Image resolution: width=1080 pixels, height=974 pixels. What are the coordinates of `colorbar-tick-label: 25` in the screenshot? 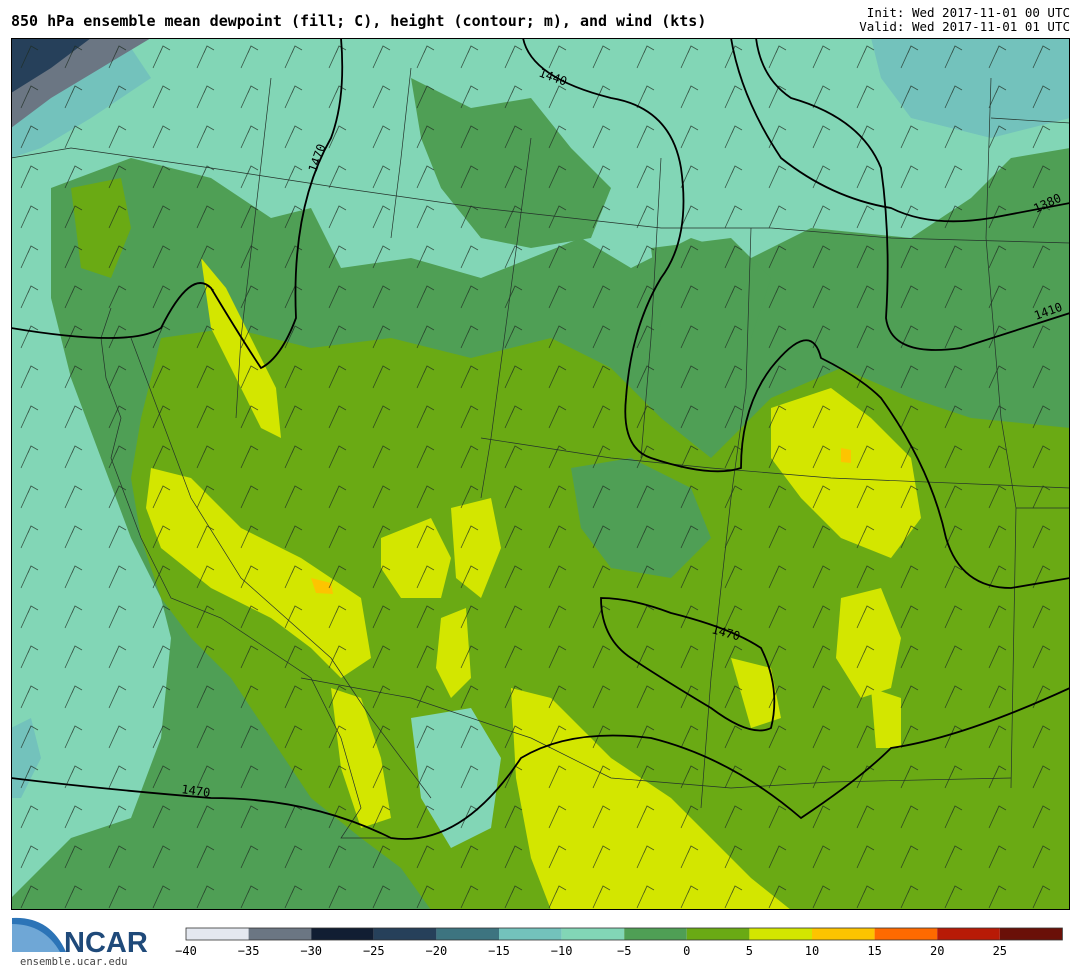 It's located at (1000, 951).